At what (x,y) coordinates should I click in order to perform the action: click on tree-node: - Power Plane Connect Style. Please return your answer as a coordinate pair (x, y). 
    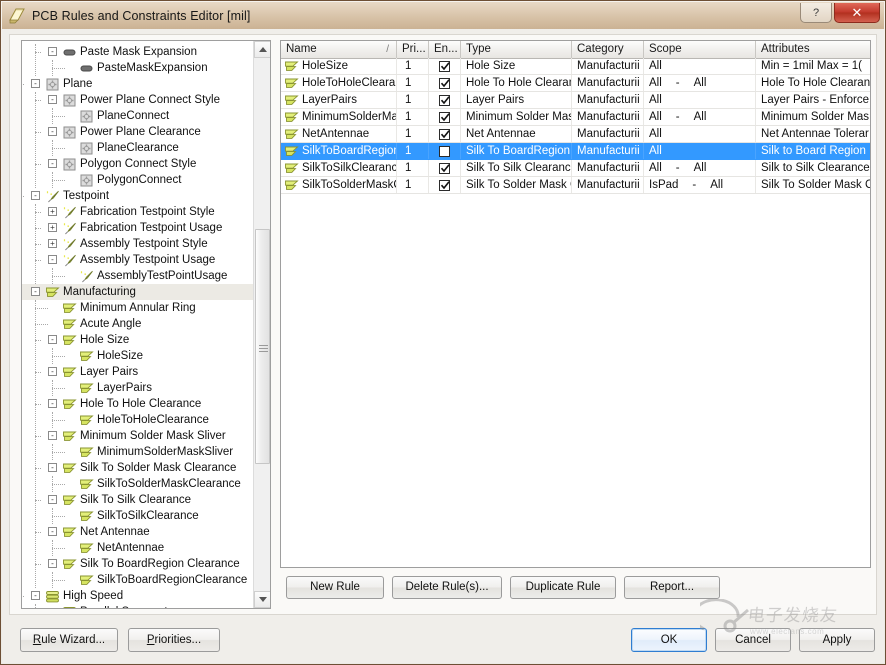
    Looking at the image, I should click on (137, 100).